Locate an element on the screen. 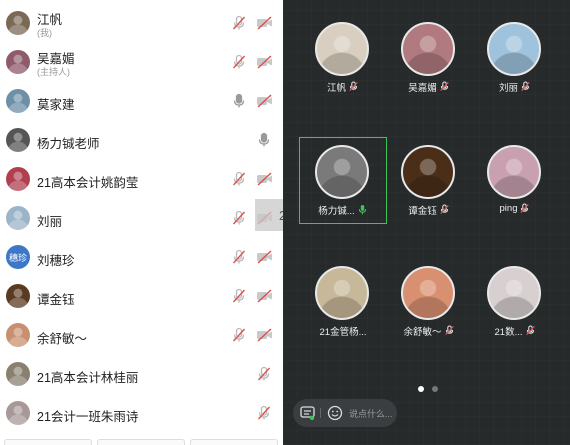 This screenshot has width=570, height=445. participant-row: 莫家建 is located at coordinates (141, 100).